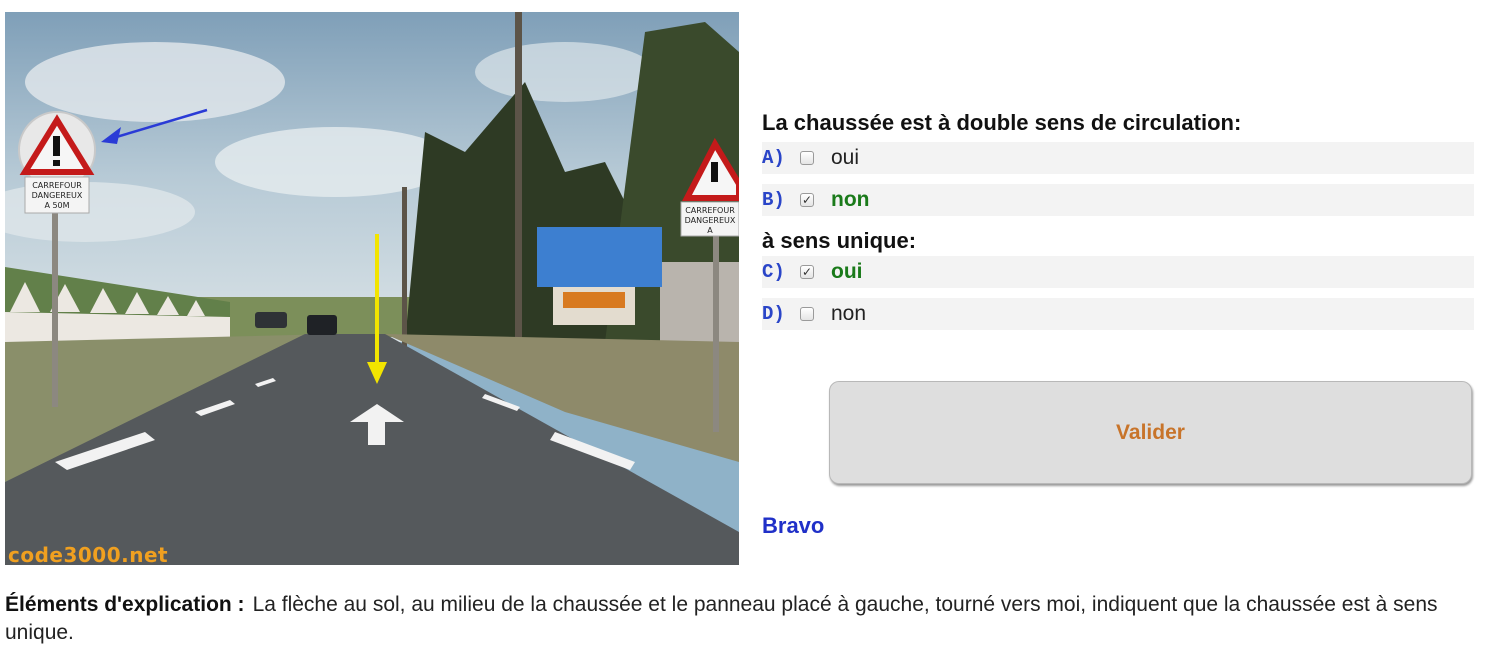 Image resolution: width=1487 pixels, height=672 pixels. What do you see at coordinates (773, 158) in the screenshot?
I see `answer-letter: A)` at bounding box center [773, 158].